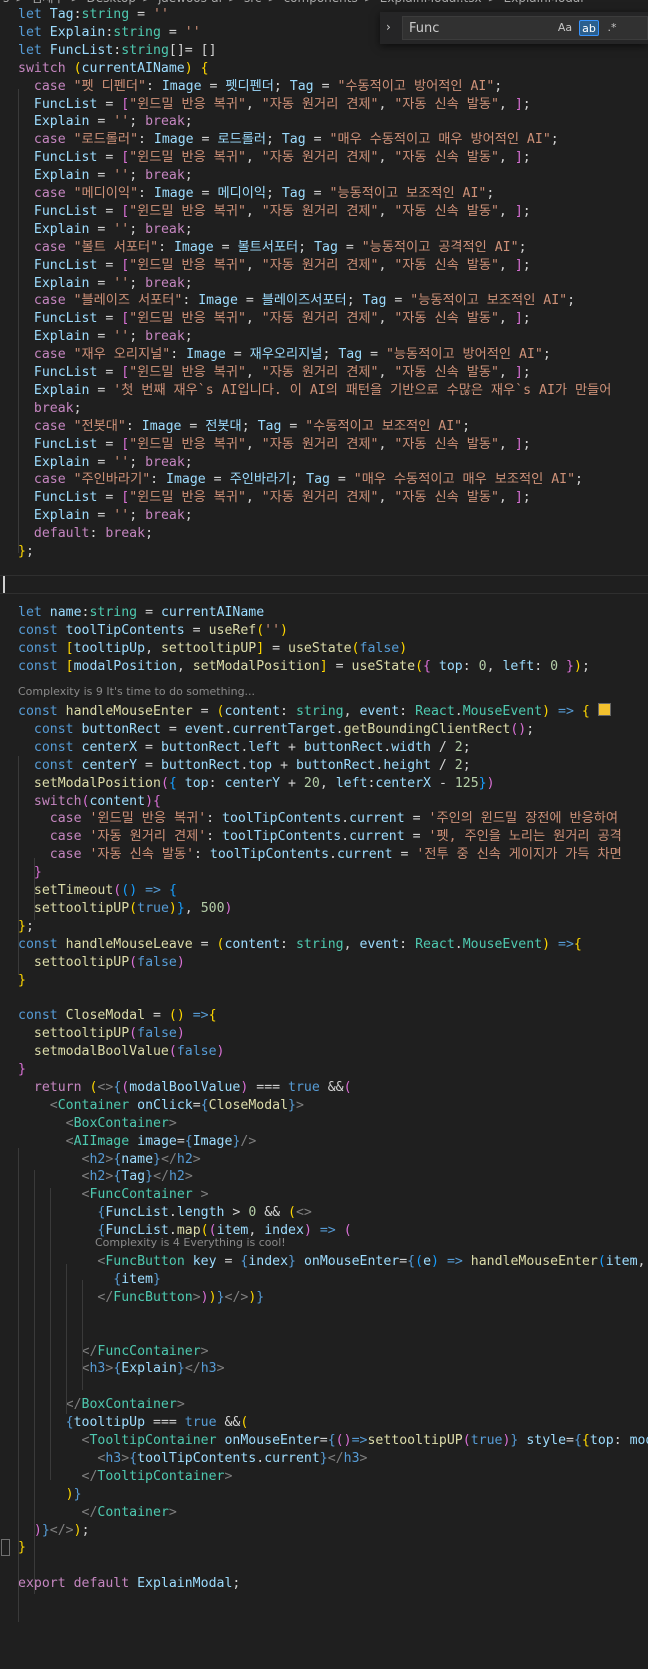 This screenshot has height=1669, width=648. Describe the element at coordinates (324, 890) in the screenshot. I see `code-line: setTimeout(() => {` at that location.